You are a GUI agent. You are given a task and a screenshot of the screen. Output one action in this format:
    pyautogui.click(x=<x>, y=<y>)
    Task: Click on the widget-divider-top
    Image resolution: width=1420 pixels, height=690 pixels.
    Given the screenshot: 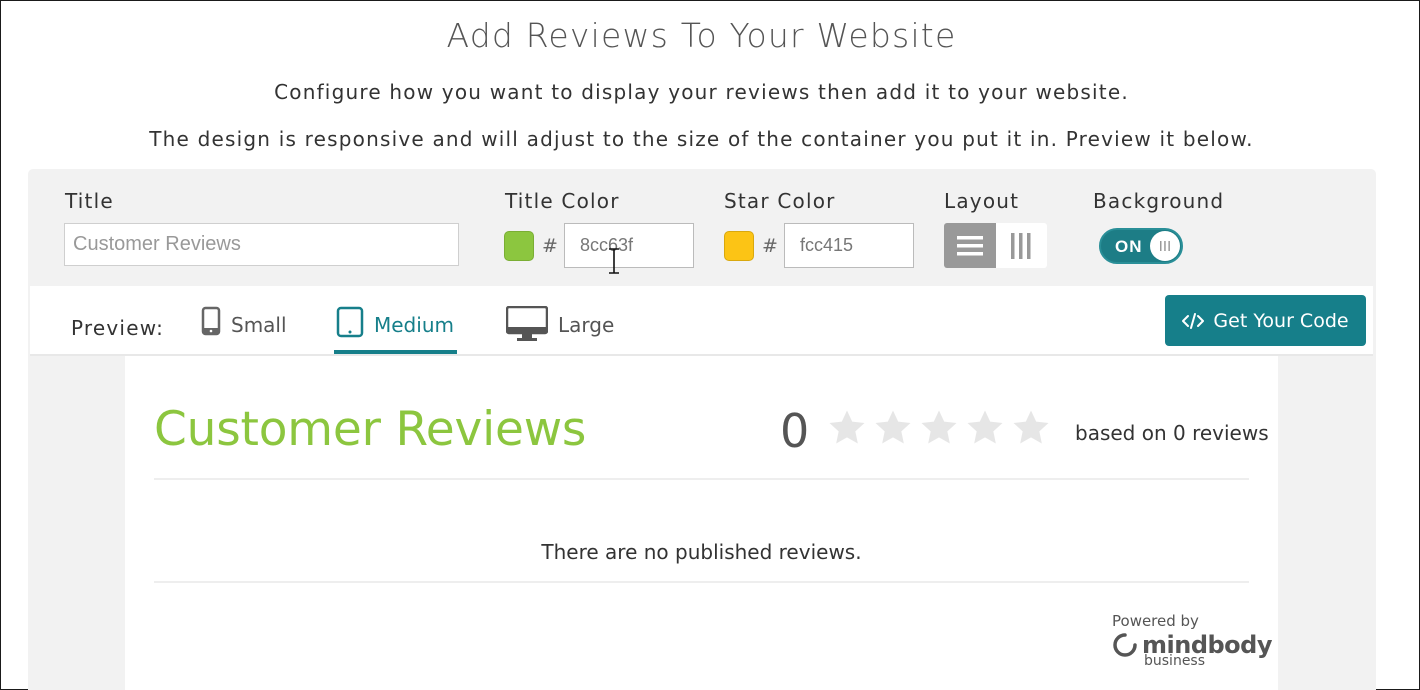 What is the action you would take?
    pyautogui.click(x=701, y=479)
    